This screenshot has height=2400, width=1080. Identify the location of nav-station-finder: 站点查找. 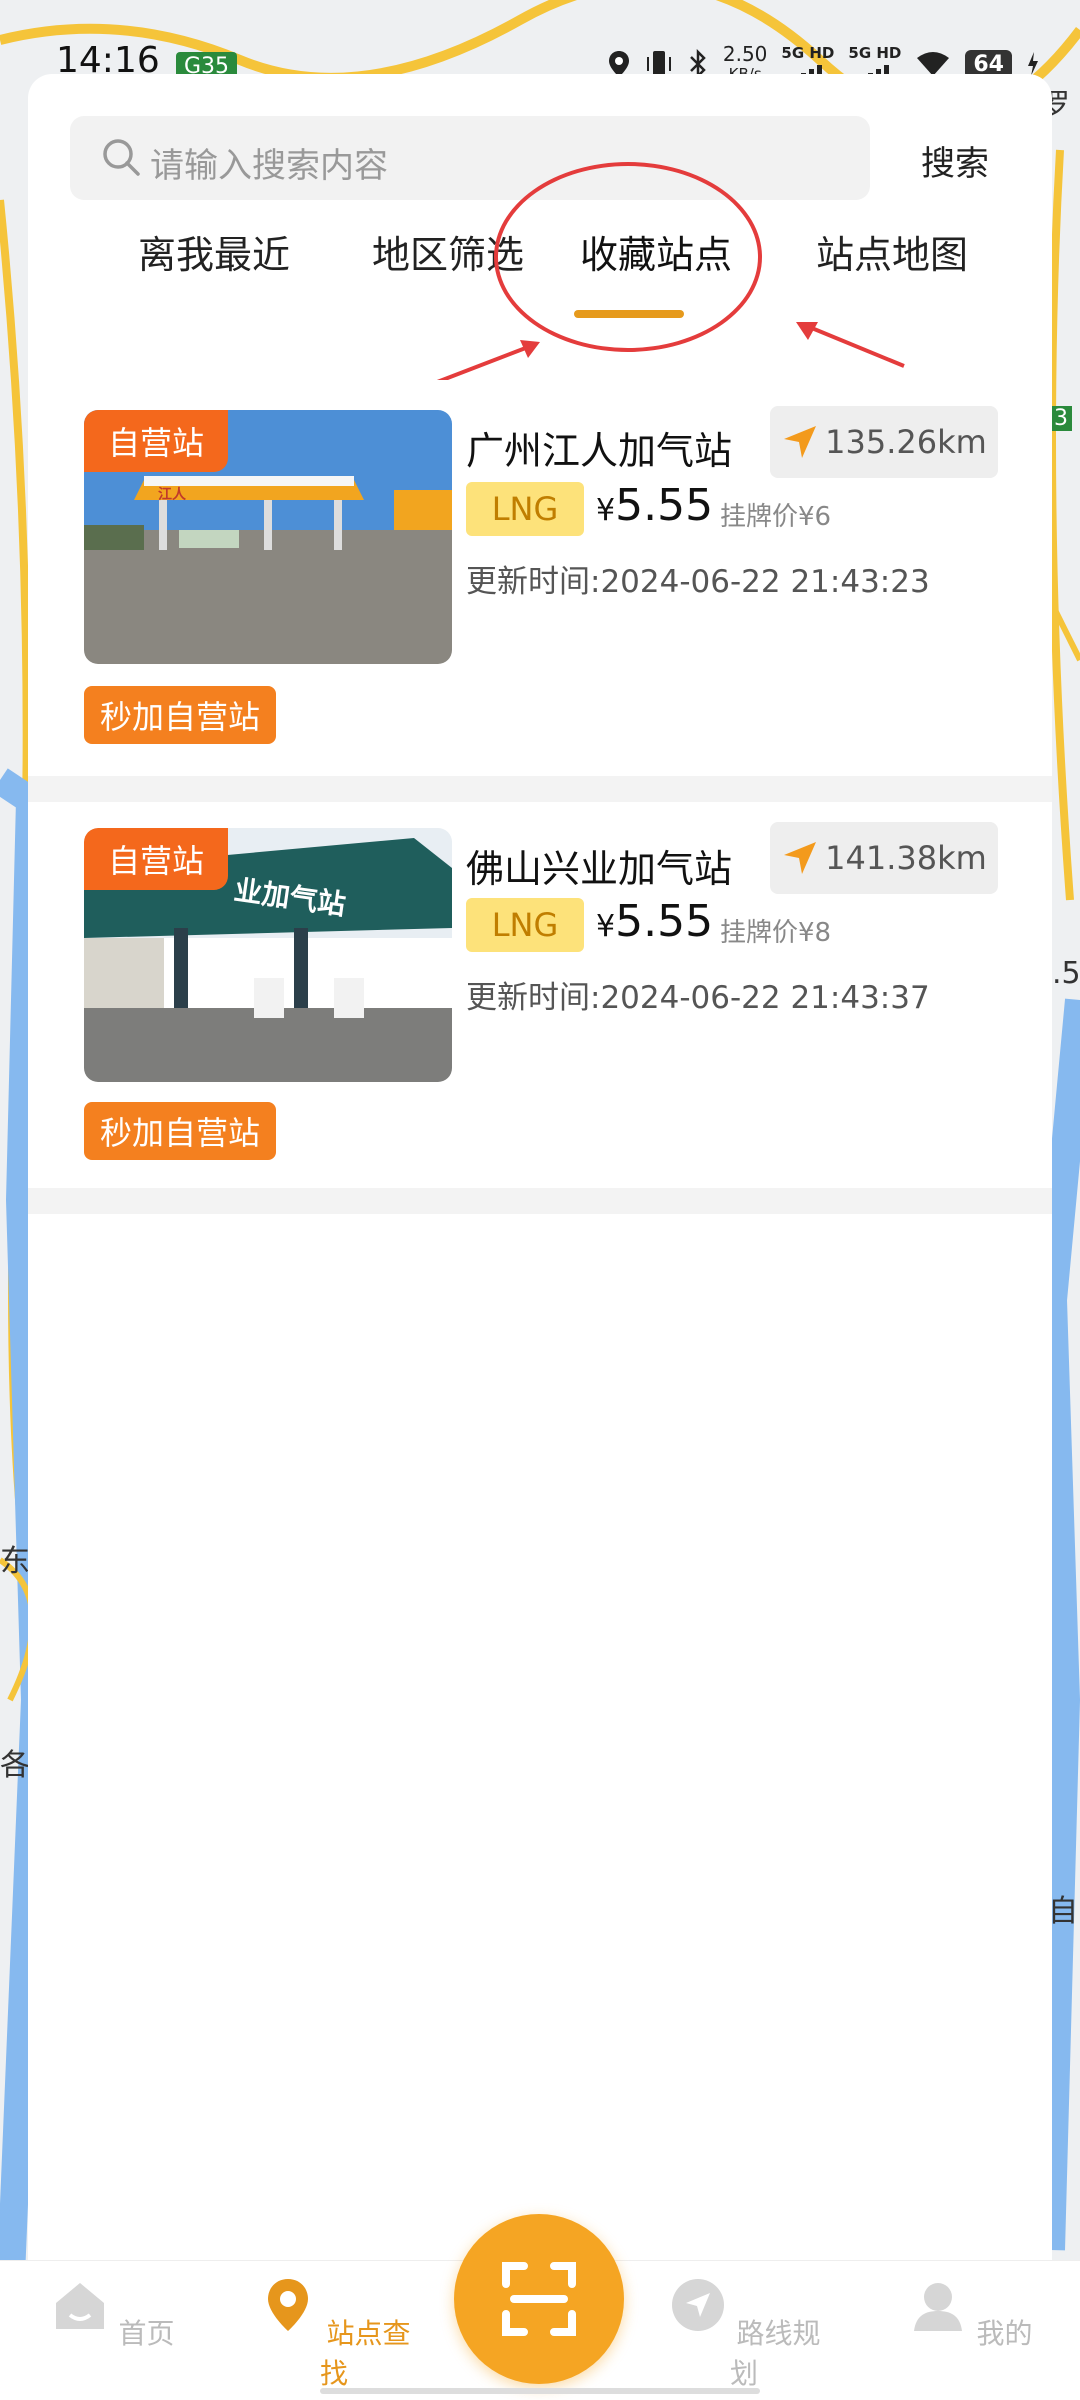
(334, 2333).